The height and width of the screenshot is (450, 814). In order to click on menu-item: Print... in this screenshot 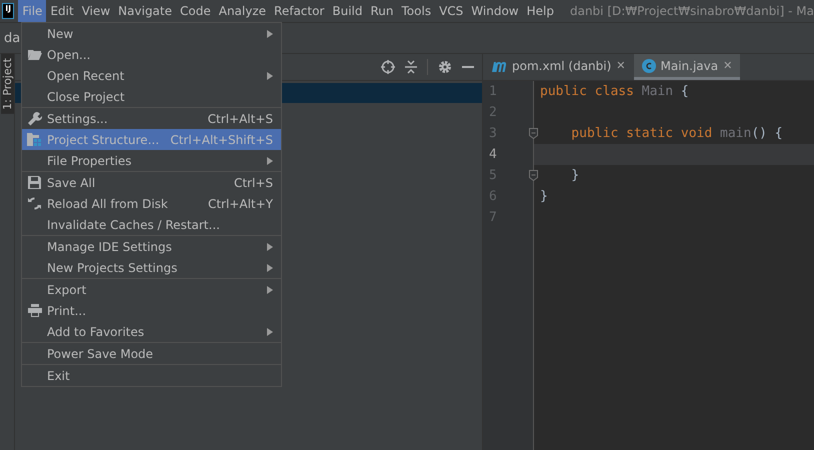, I will do `click(151, 310)`.